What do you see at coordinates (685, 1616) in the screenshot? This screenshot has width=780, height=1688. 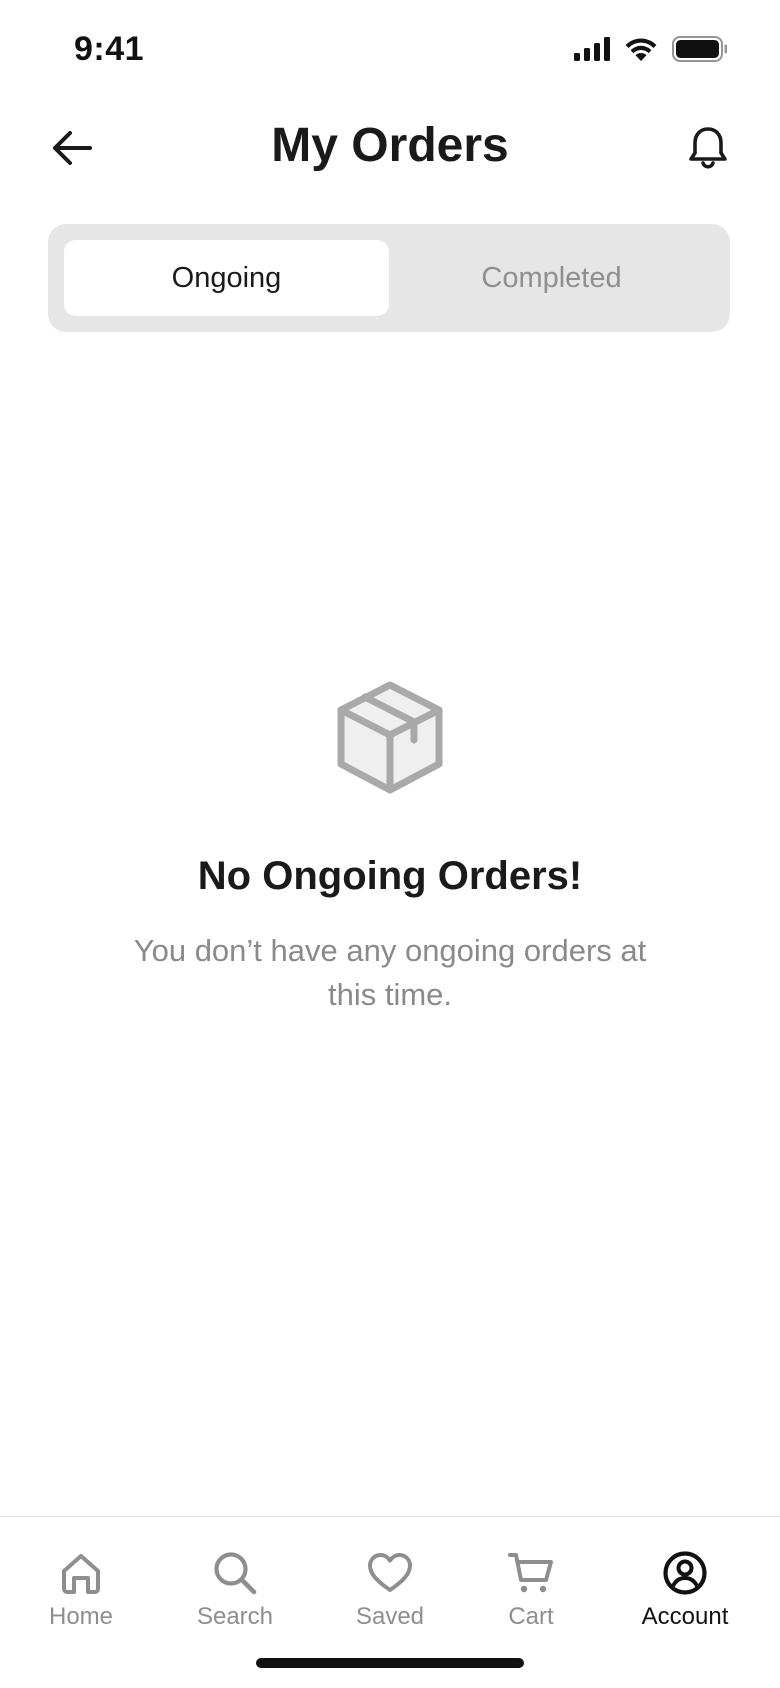 I see `nav-label-account: Account` at bounding box center [685, 1616].